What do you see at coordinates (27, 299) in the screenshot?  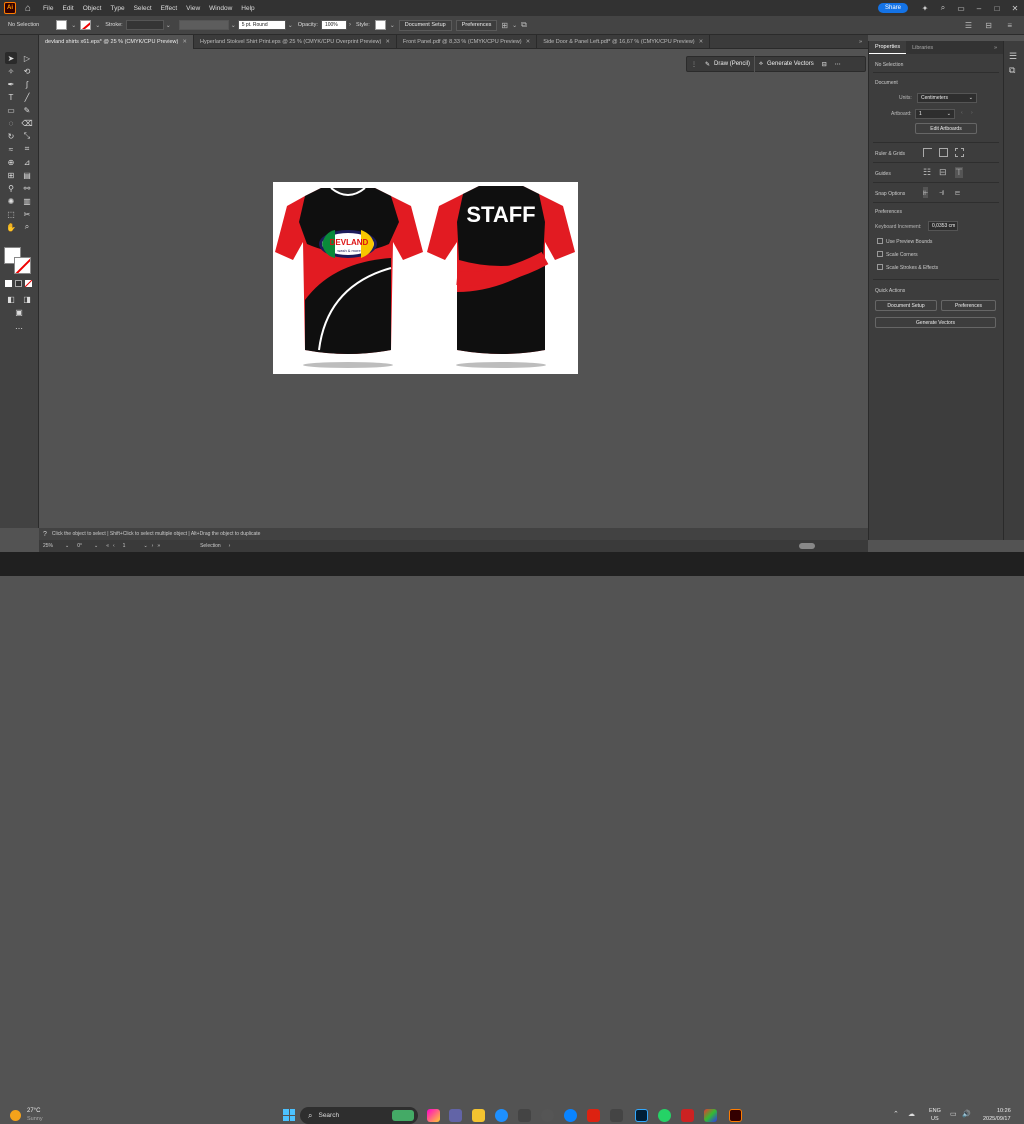 I see `draw-behind-icon: ◨` at bounding box center [27, 299].